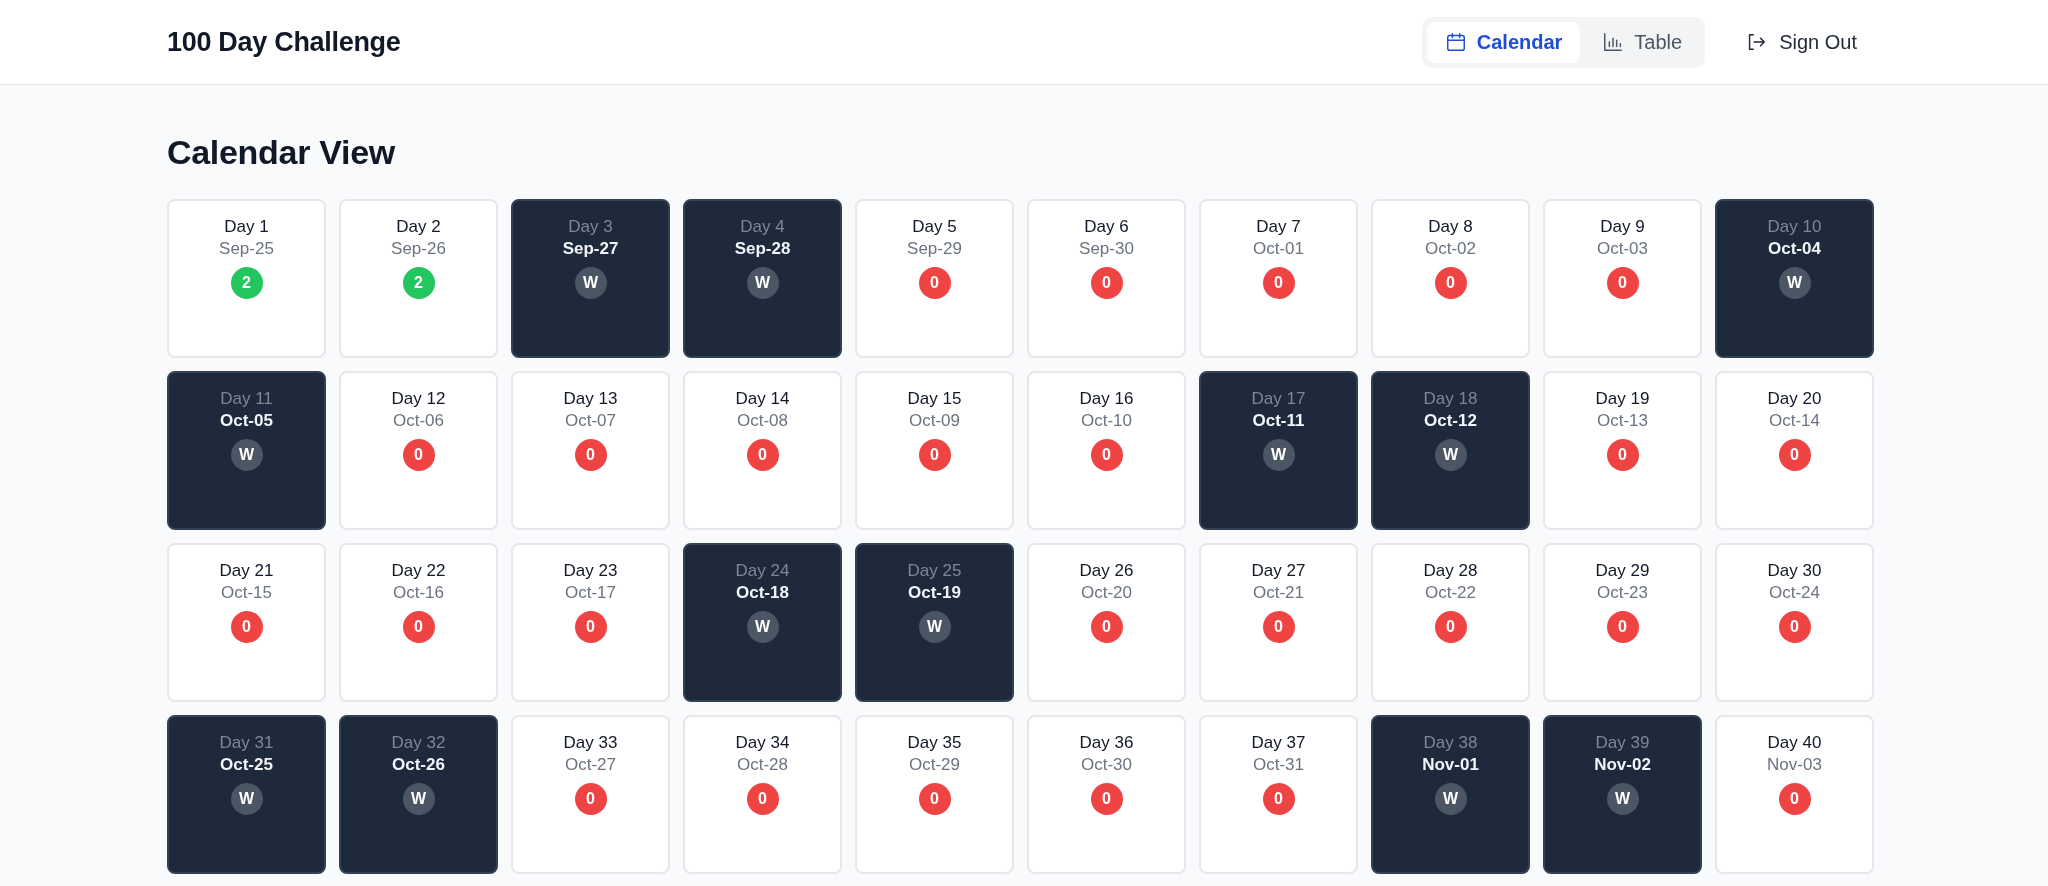 Image resolution: width=2048 pixels, height=886 pixels. Describe the element at coordinates (1106, 765) in the screenshot. I see `day-date: Oct-30` at that location.